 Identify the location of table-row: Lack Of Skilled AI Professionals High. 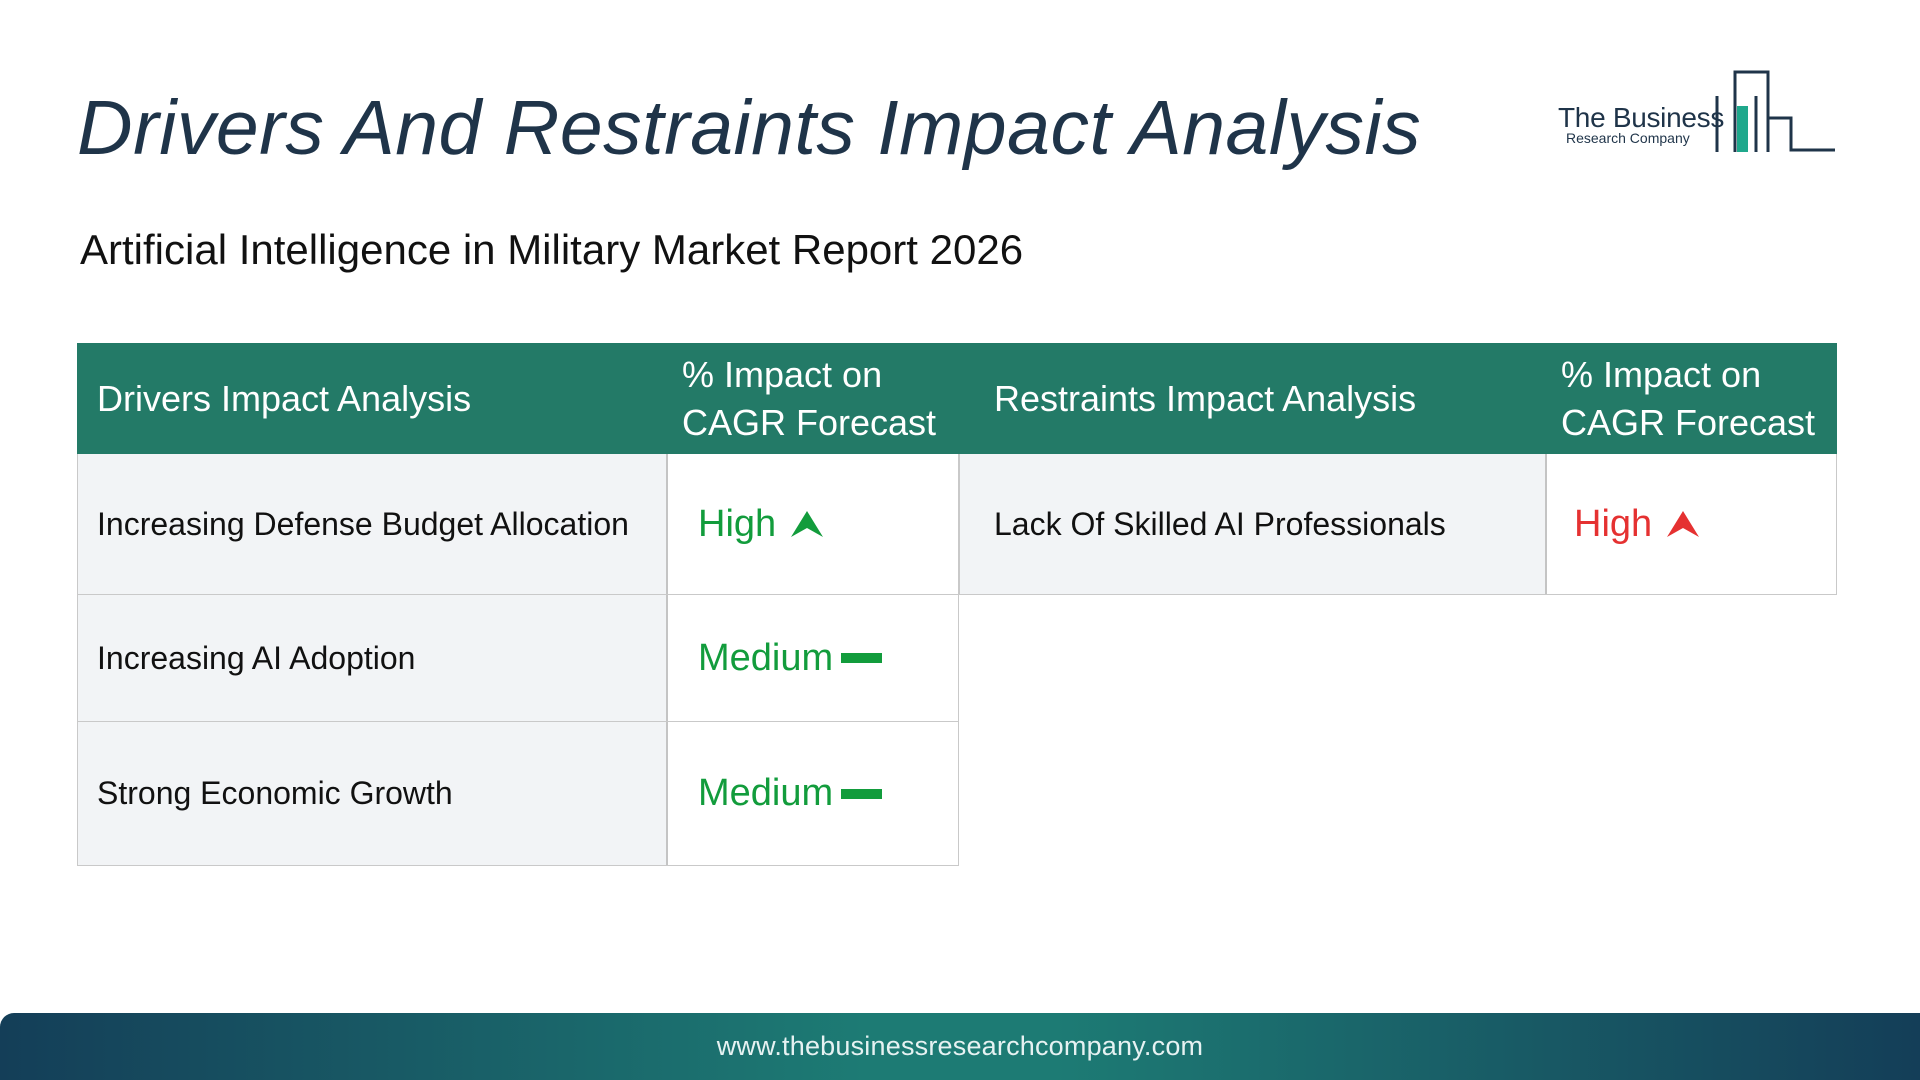
(1398, 524).